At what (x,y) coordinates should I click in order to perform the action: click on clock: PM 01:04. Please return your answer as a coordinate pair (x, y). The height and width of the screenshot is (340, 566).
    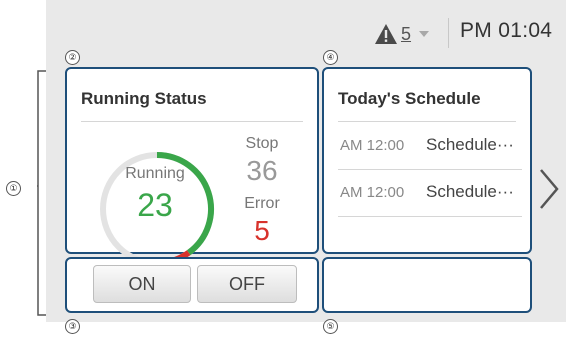
    Looking at the image, I should click on (506, 30).